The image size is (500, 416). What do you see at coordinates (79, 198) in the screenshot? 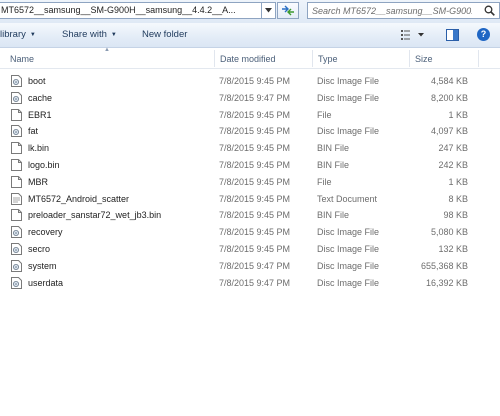
I see `file-name: MT6572_Android_scatter` at bounding box center [79, 198].